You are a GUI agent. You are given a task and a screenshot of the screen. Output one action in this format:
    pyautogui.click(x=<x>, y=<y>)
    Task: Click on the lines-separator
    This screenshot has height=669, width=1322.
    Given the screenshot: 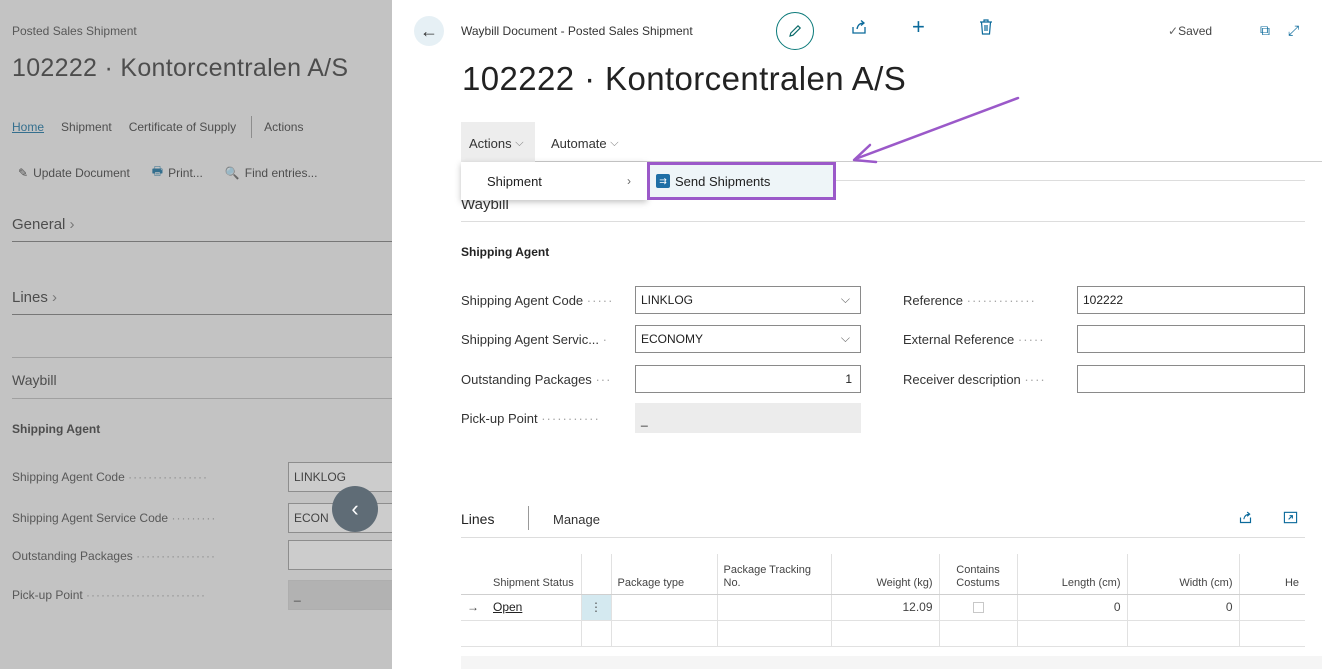 What is the action you would take?
    pyautogui.click(x=528, y=518)
    